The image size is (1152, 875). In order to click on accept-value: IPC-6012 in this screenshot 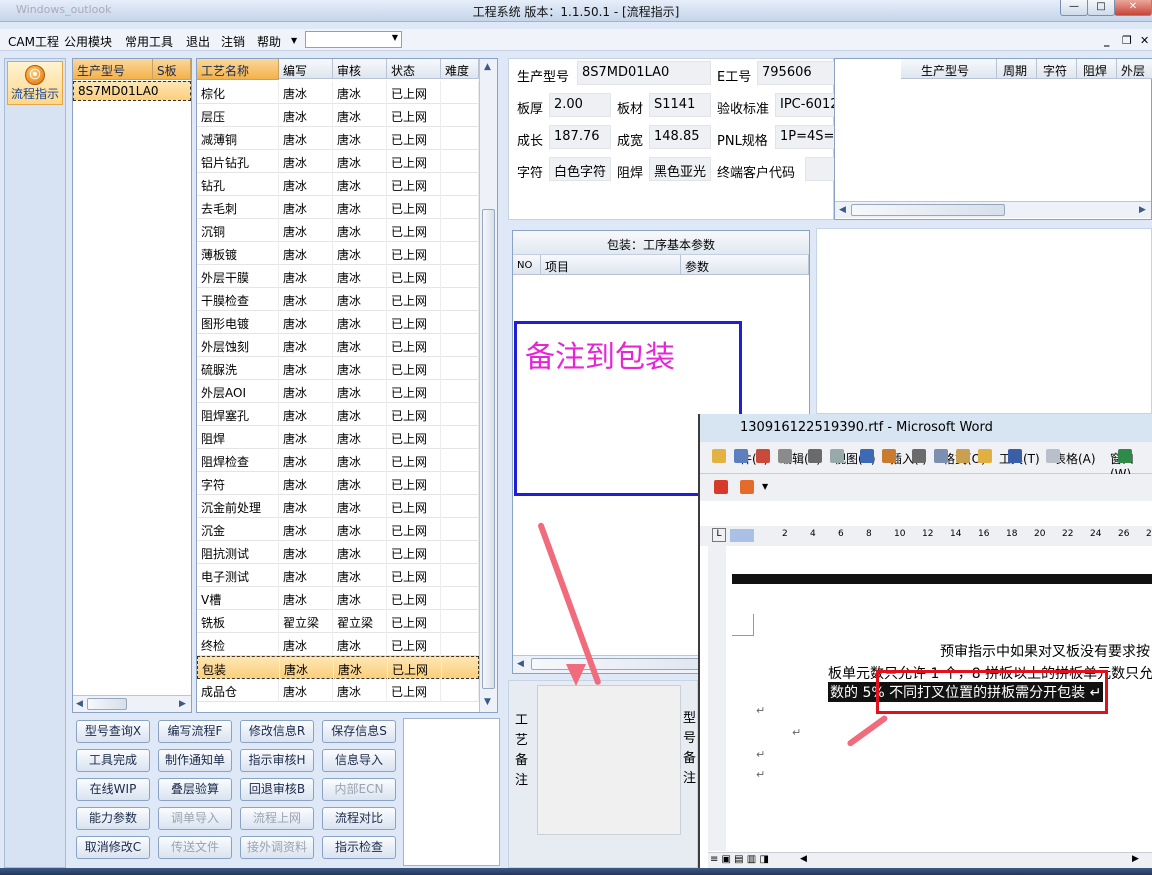, I will do `click(805, 105)`.